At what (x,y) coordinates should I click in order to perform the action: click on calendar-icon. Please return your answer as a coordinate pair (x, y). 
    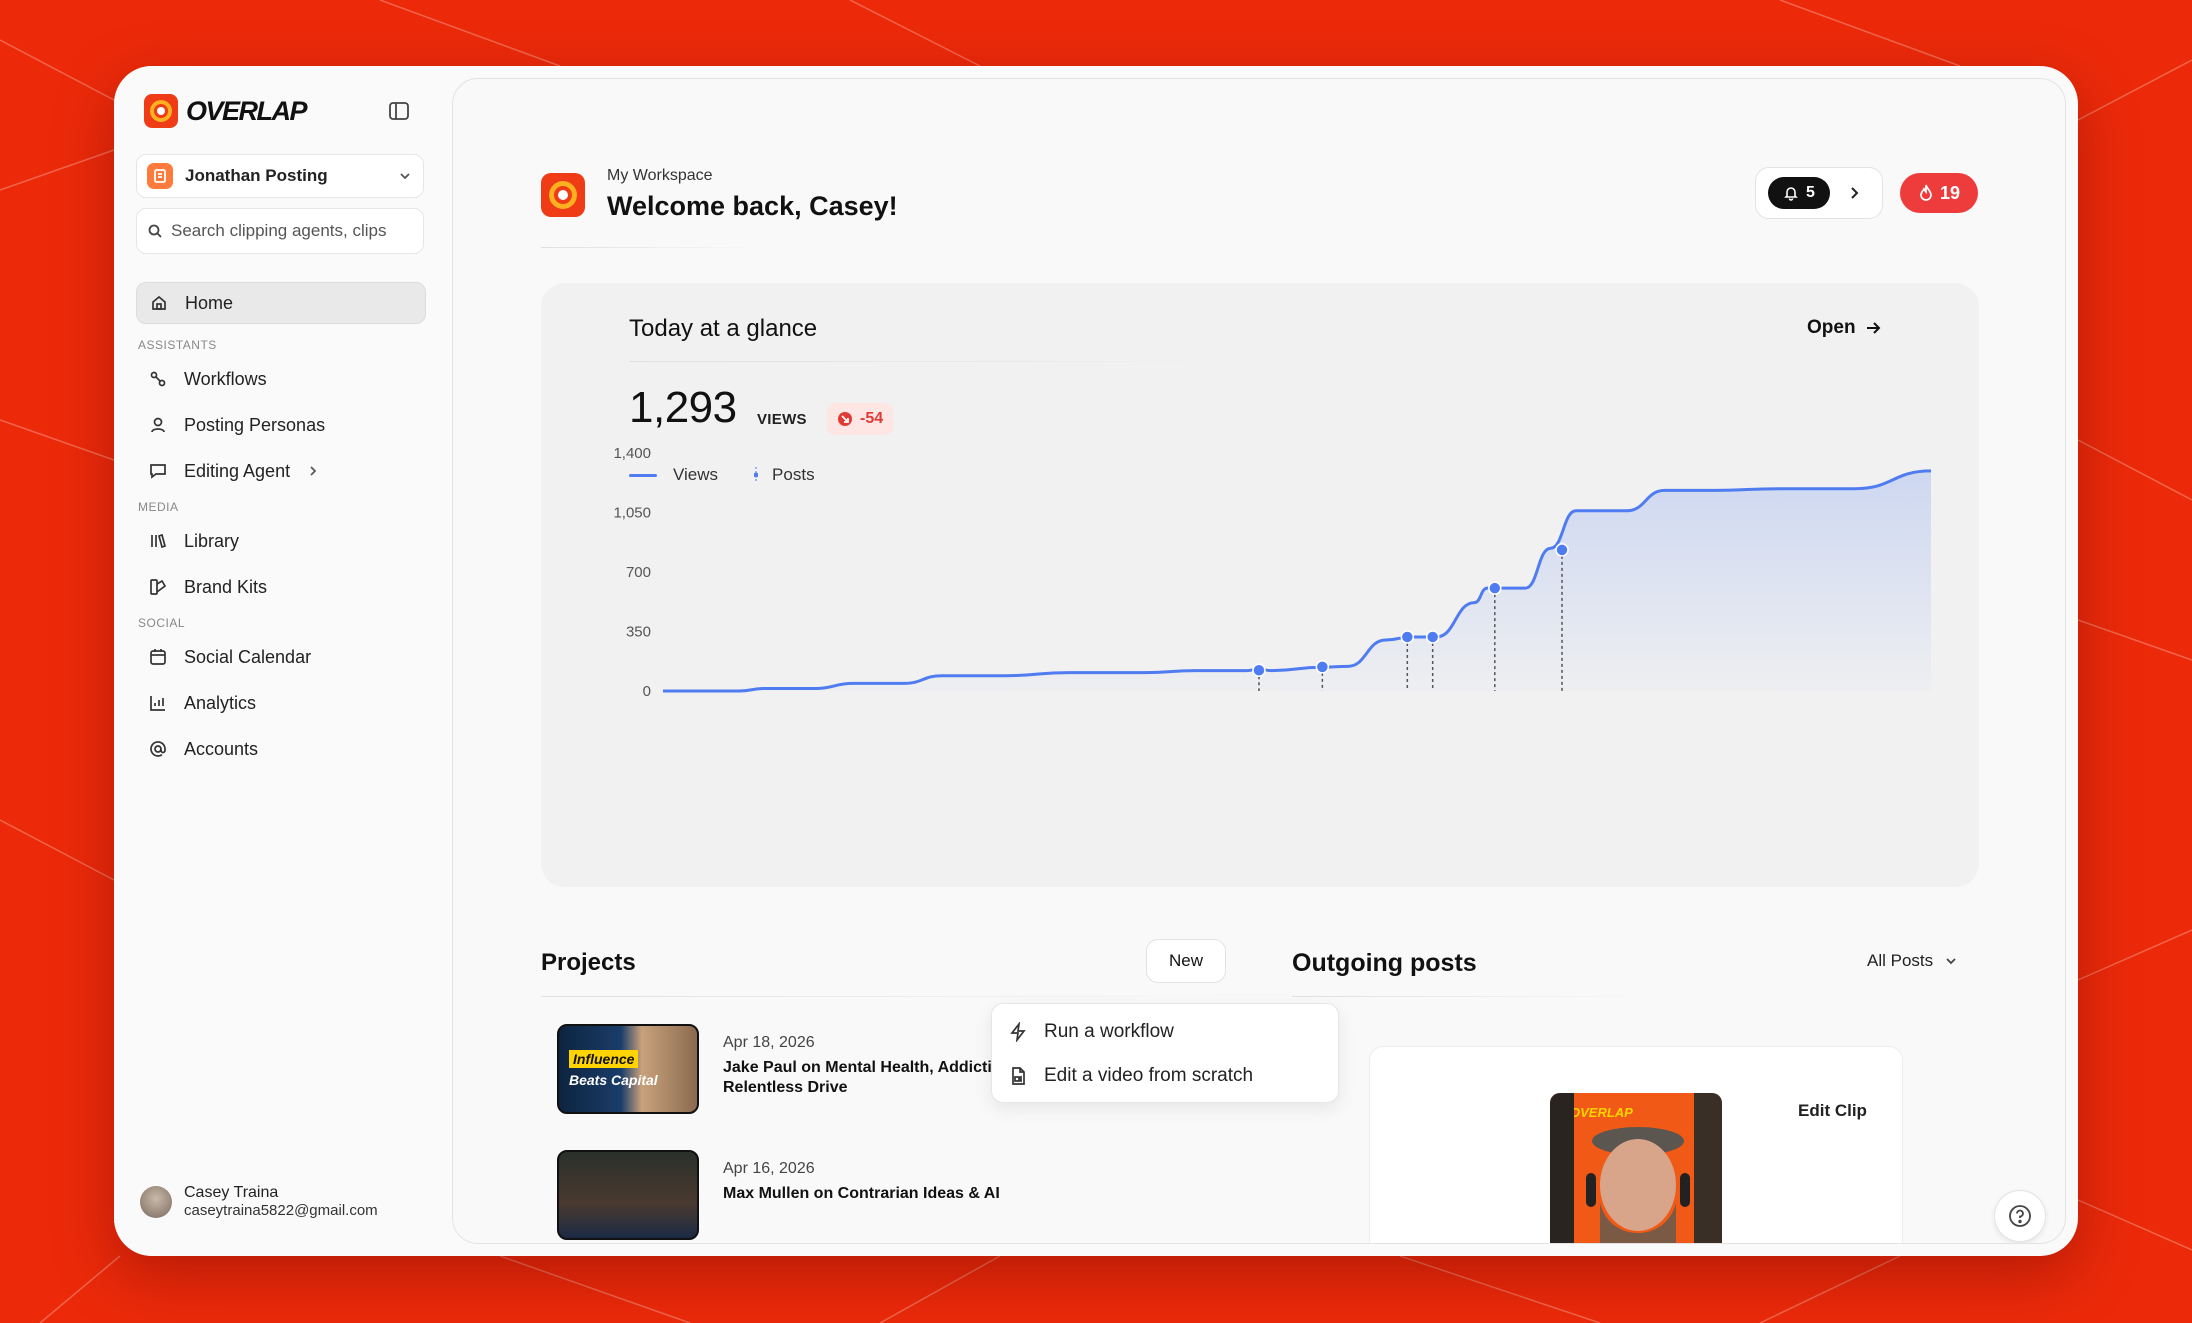
    Looking at the image, I should click on (158, 657).